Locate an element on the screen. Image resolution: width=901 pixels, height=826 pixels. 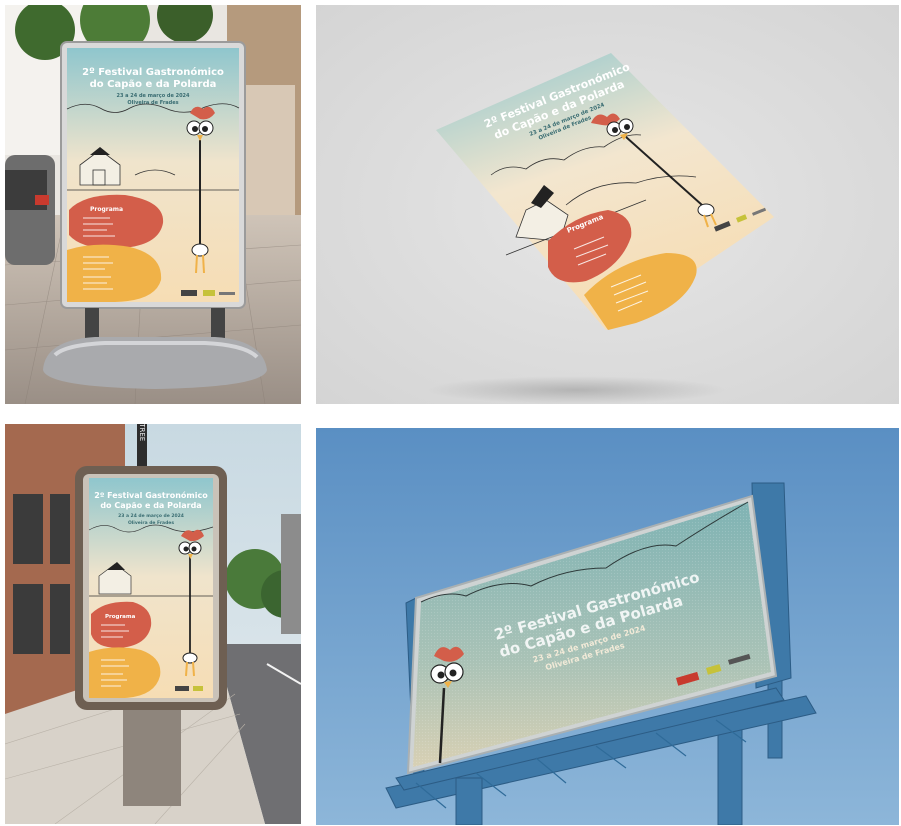
poster-title-line2: do Capão e da Polarda is located at coordinates (153, 84).